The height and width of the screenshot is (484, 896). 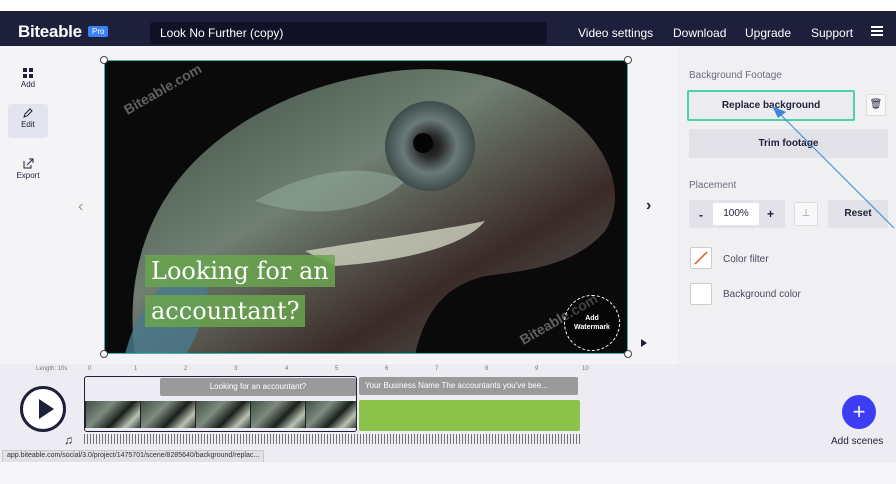 I want to click on ruler-tick-label: 5, so click(x=337, y=369).